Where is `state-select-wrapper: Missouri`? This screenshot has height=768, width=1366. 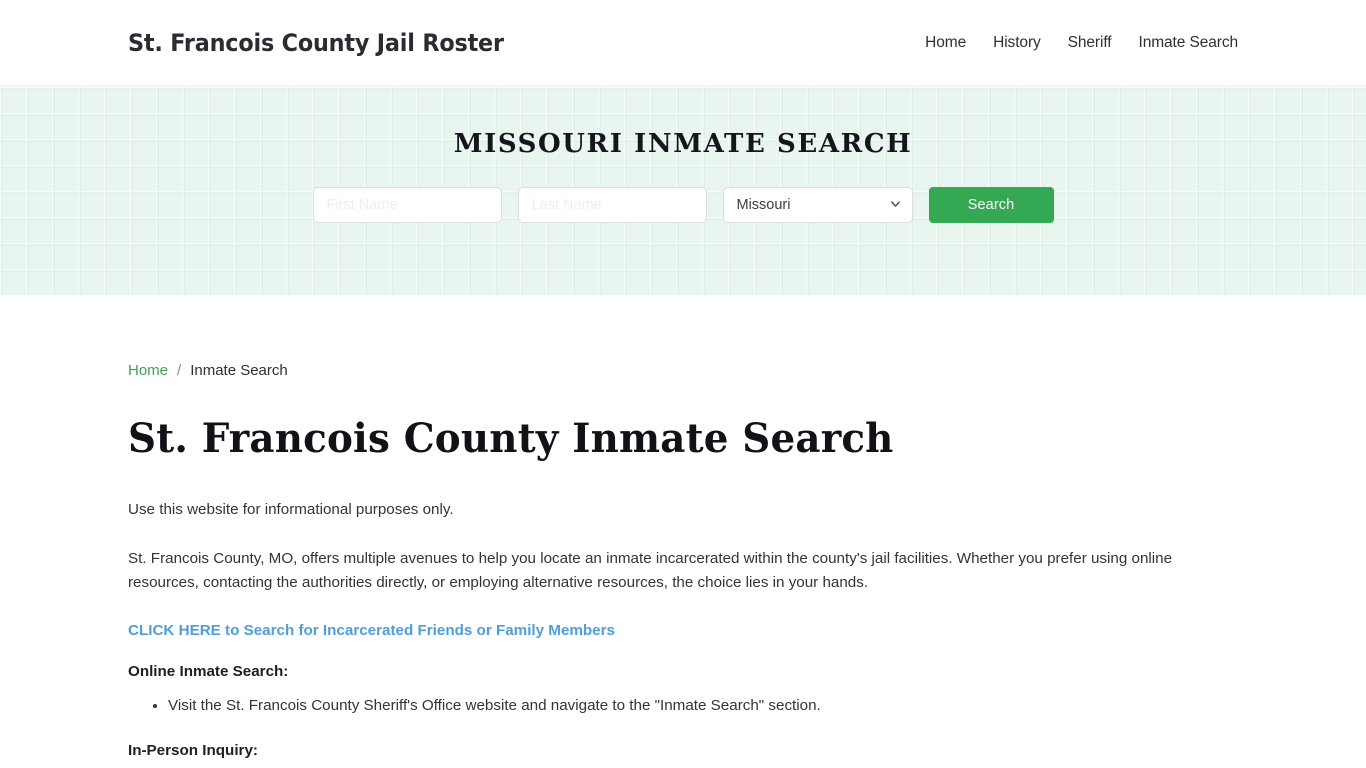 state-select-wrapper: Missouri is located at coordinates (817, 204).